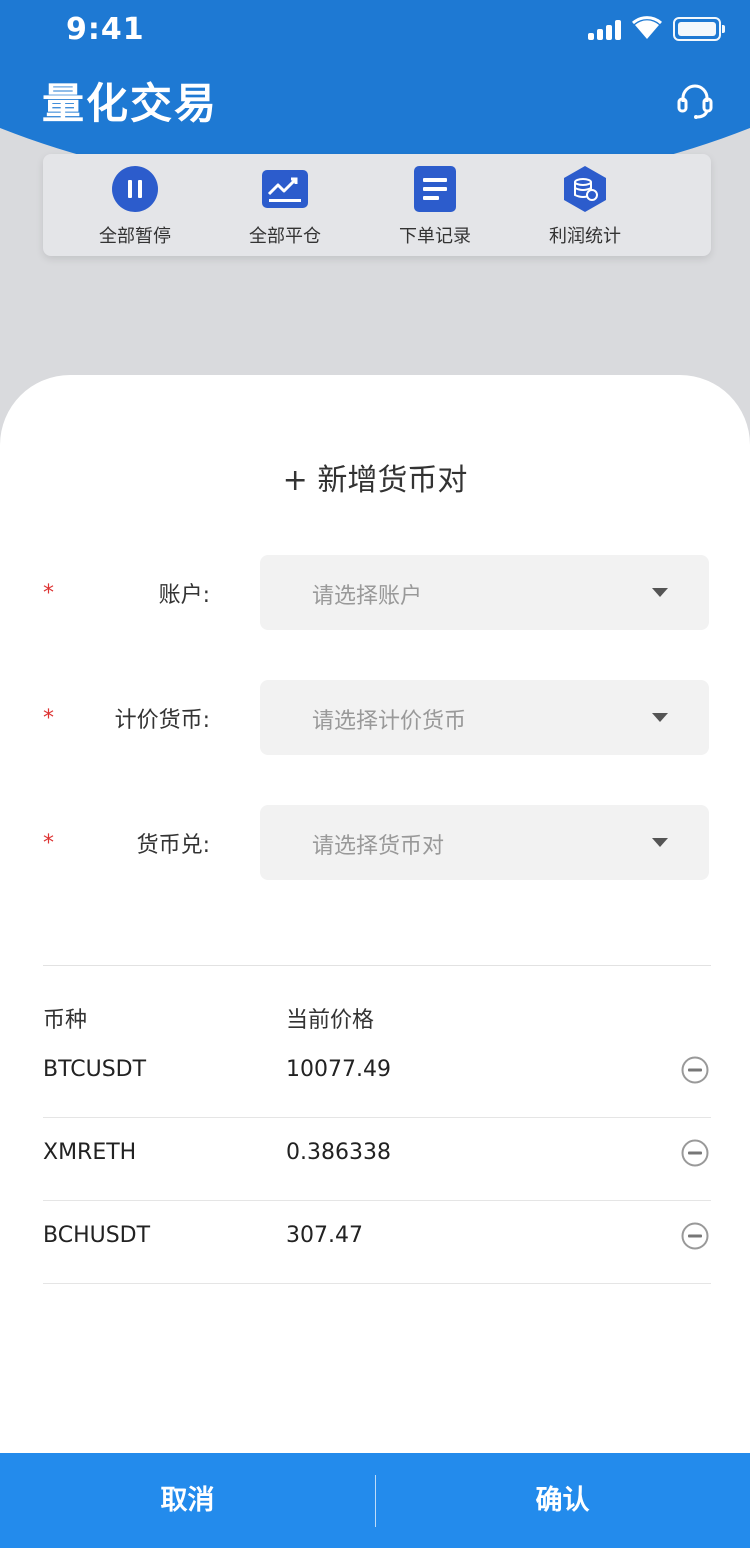 This screenshot has width=750, height=1548. I want to click on price-cell: 10077.49, so click(338, 1069).